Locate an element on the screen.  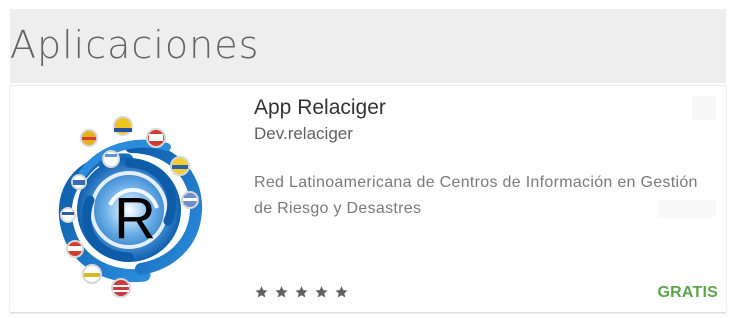
section-title: Aplicaciones is located at coordinates (135, 45).